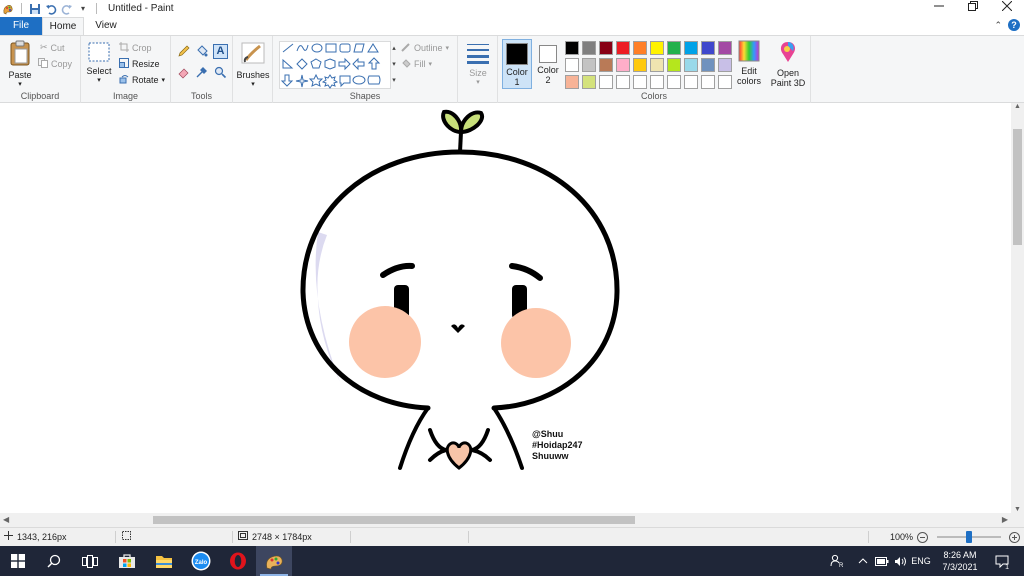 The width and height of the screenshot is (1024, 576). Describe the element at coordinates (83, 9) in the screenshot. I see `customize-toolbar-icon: ▾` at that location.